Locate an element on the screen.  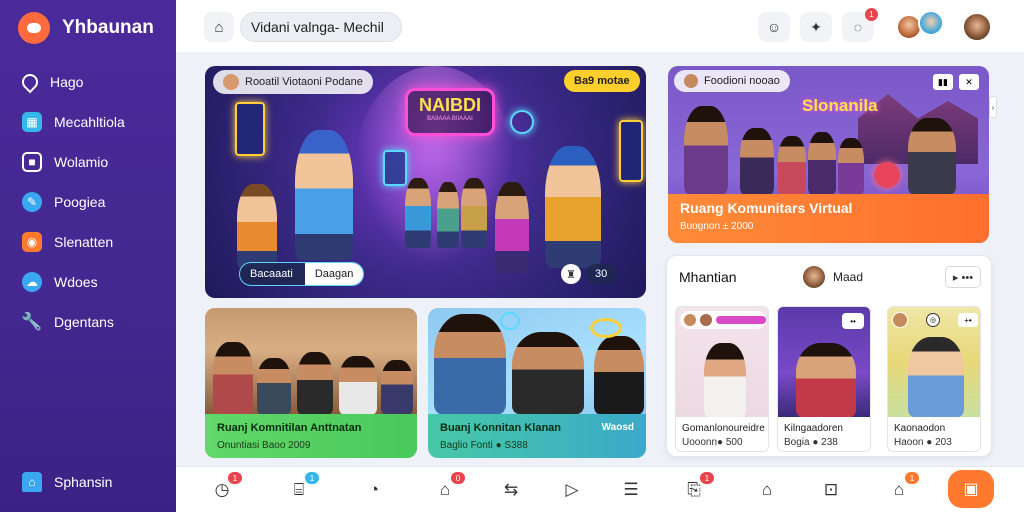
calendar-icon: ⎘ 1 is located at coordinates (697, 487).